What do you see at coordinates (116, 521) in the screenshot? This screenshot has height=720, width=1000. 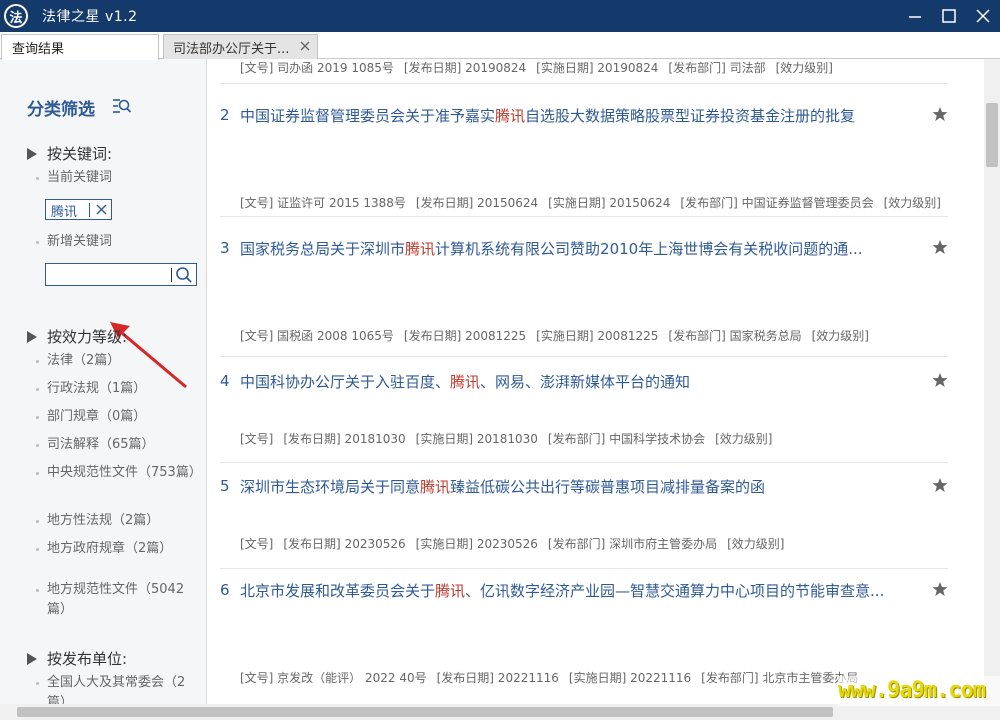 I see `effect-filter-local-regulation: 地方性法规（2篇）` at bounding box center [116, 521].